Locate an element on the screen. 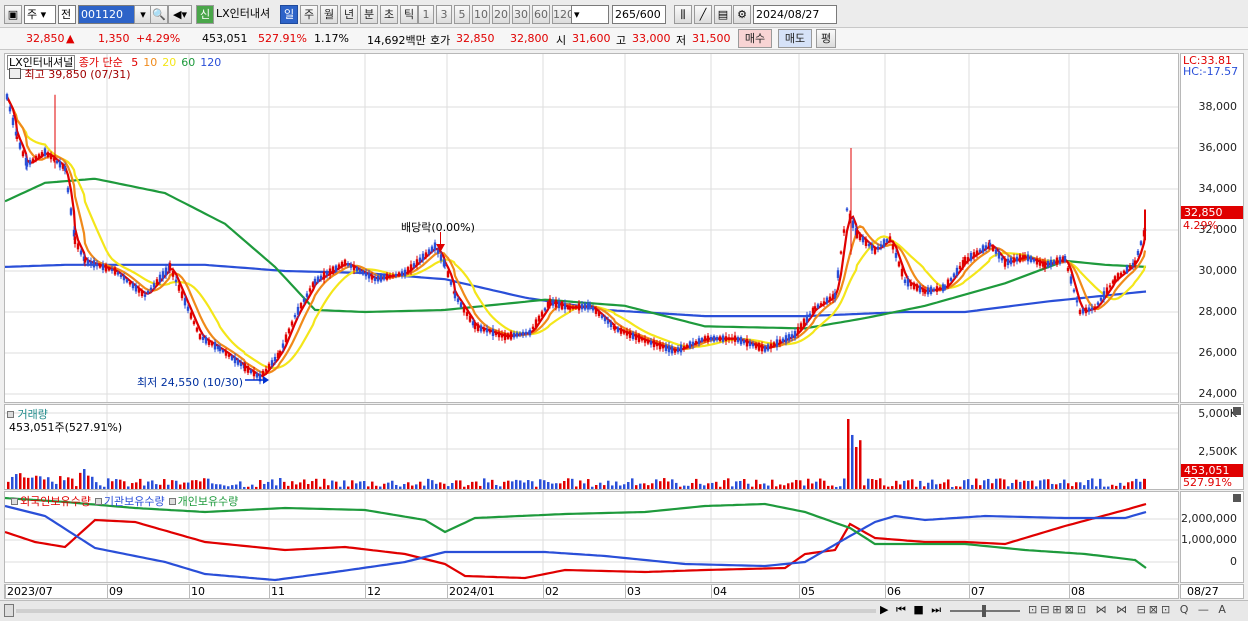  candle-icon: ⫼ is located at coordinates (683, 14).